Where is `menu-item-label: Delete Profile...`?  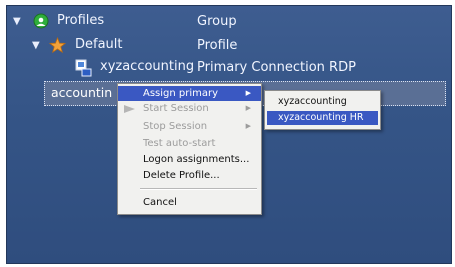
menu-item-label: Delete Profile... is located at coordinates (181, 175).